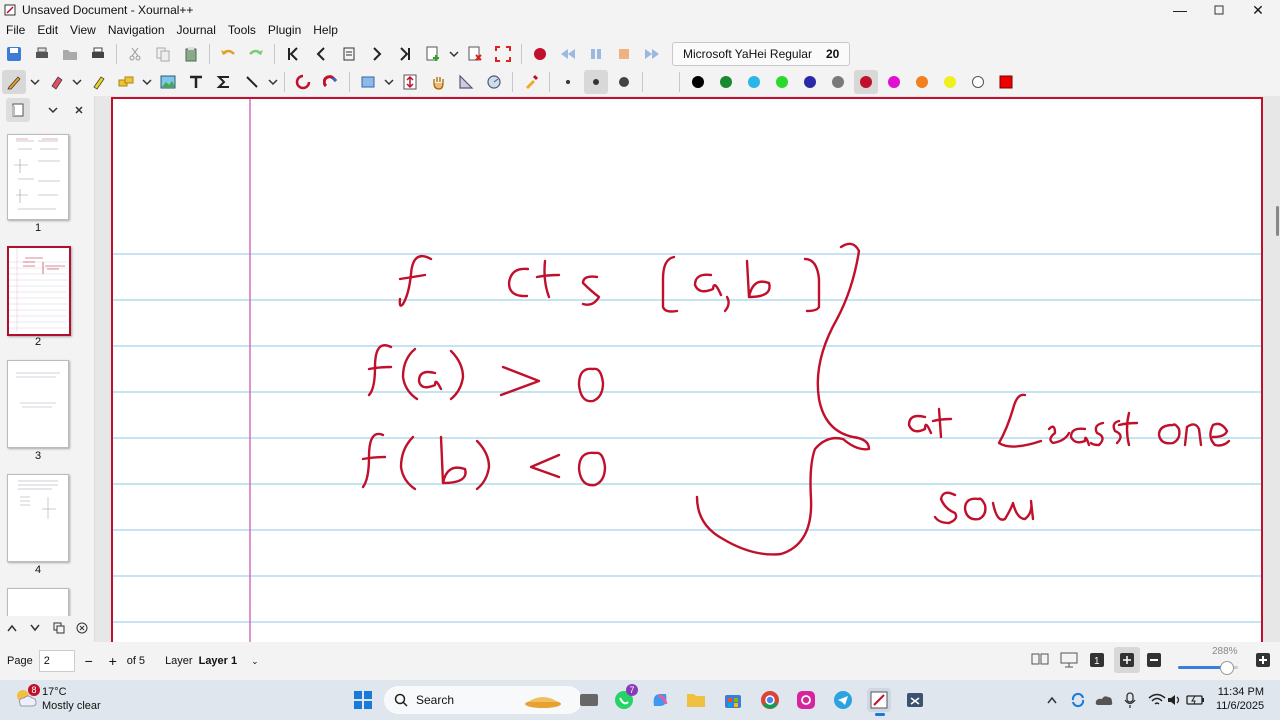  Describe the element at coordinates (733, 700) in the screenshot. I see `microsoft-store-icon` at that location.